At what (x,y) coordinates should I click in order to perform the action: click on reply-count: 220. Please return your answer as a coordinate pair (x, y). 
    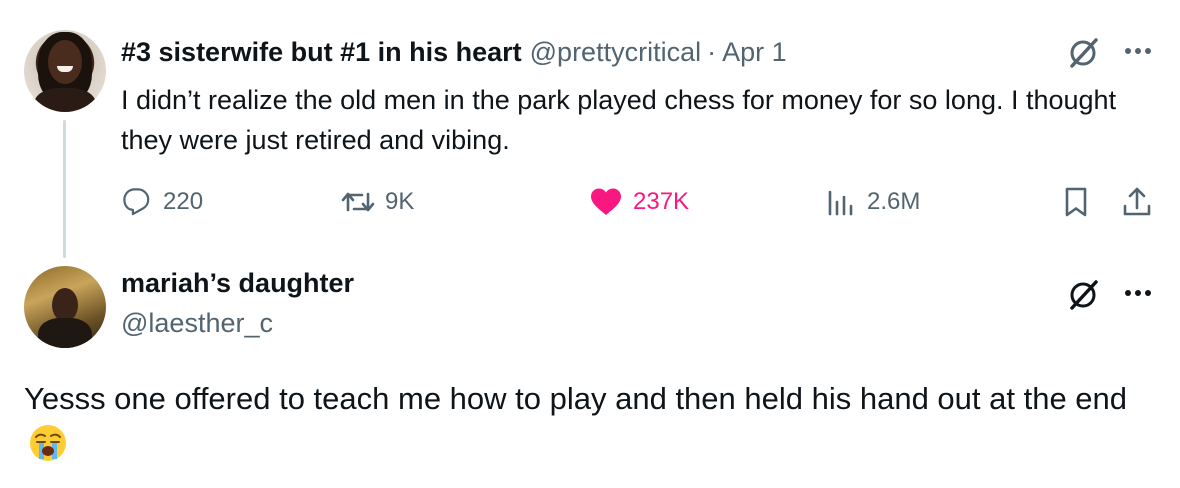
    Looking at the image, I should click on (183, 201).